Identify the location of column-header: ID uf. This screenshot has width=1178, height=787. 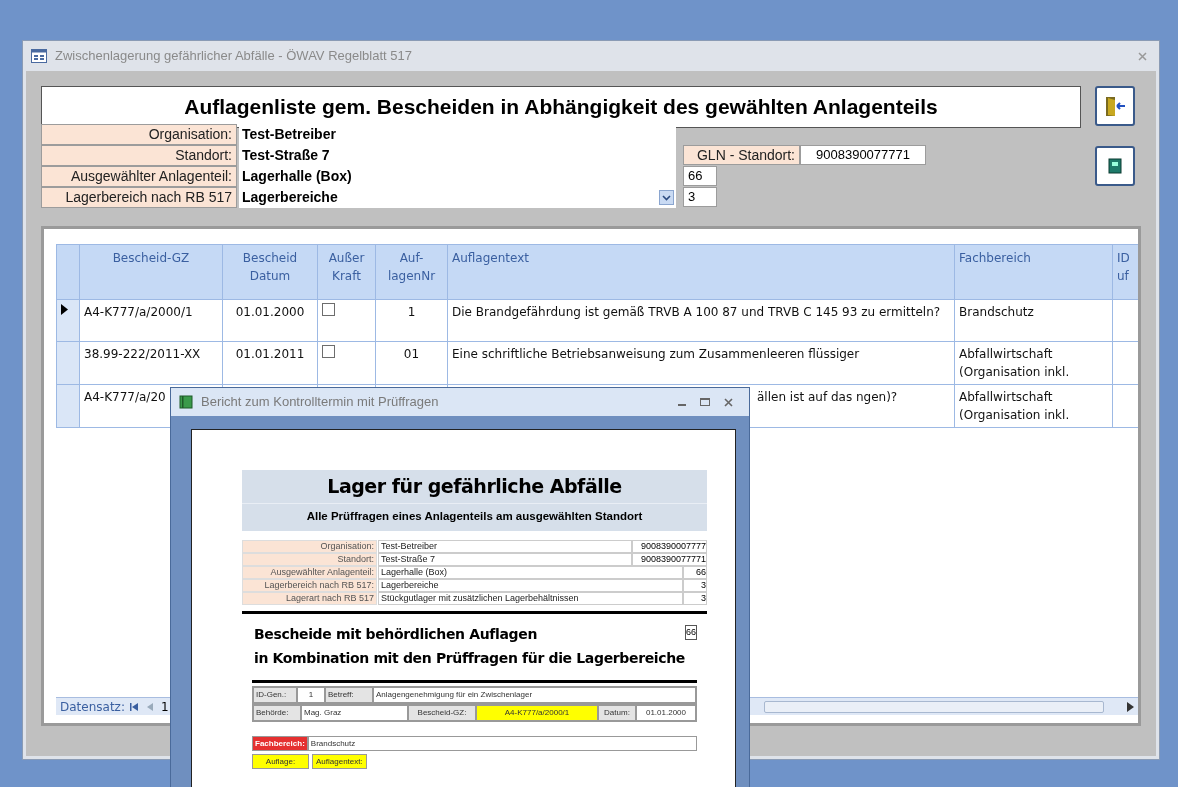
(1125, 272).